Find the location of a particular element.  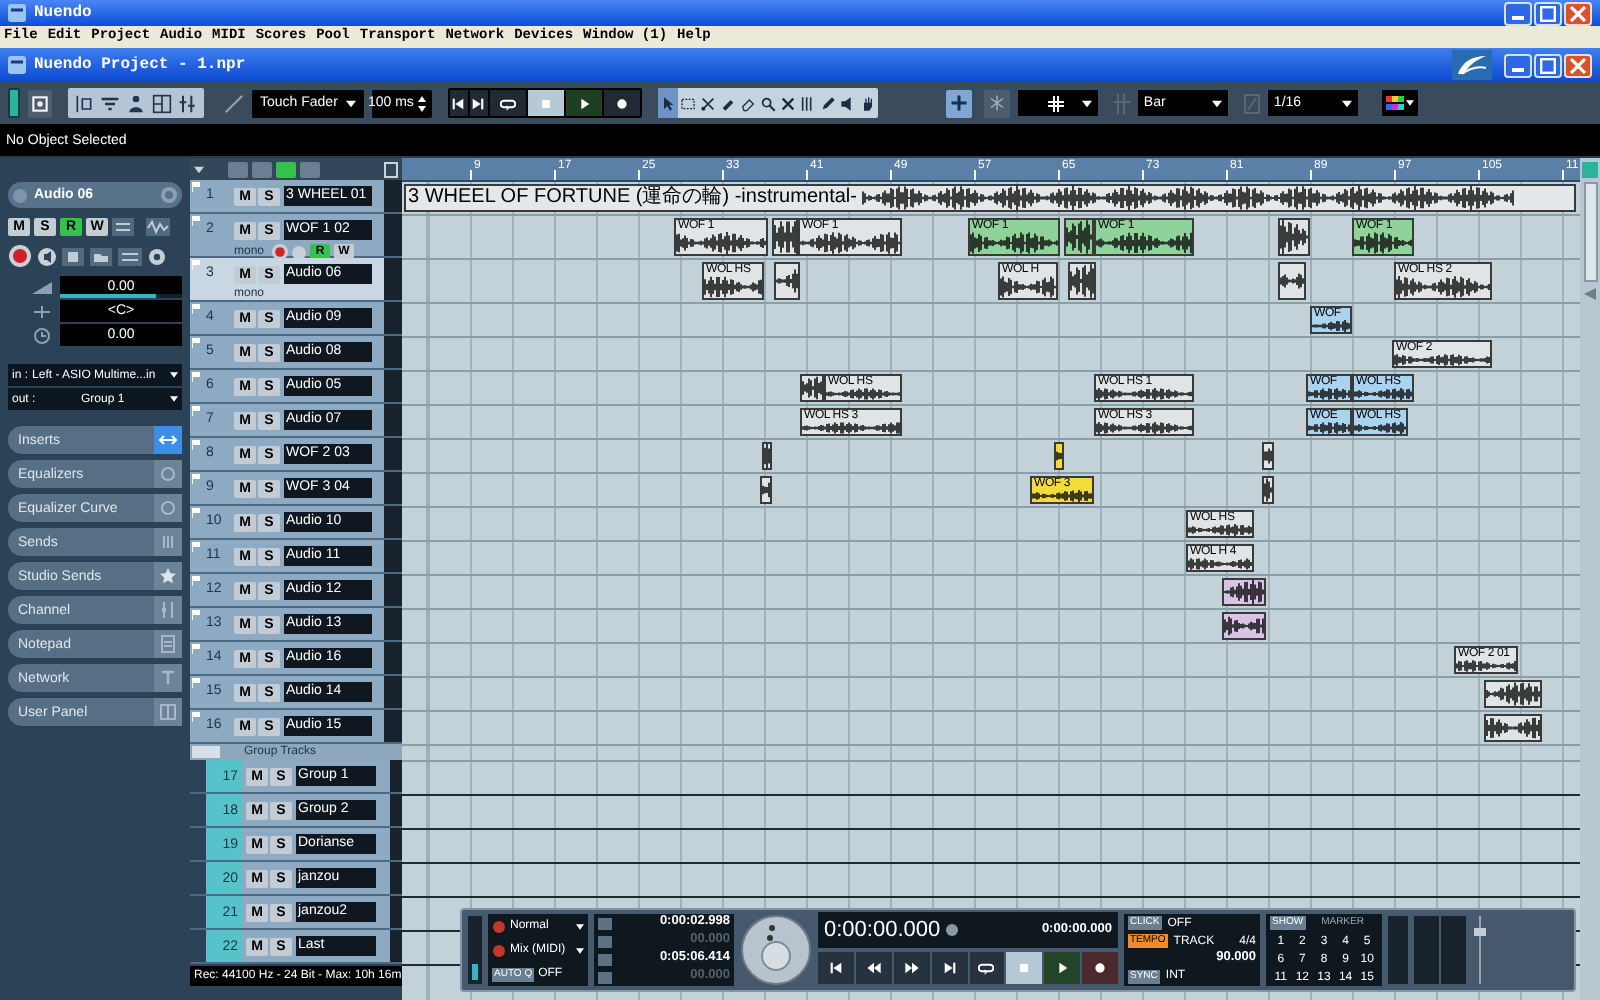

magnifier-icon is located at coordinates (767, 103).